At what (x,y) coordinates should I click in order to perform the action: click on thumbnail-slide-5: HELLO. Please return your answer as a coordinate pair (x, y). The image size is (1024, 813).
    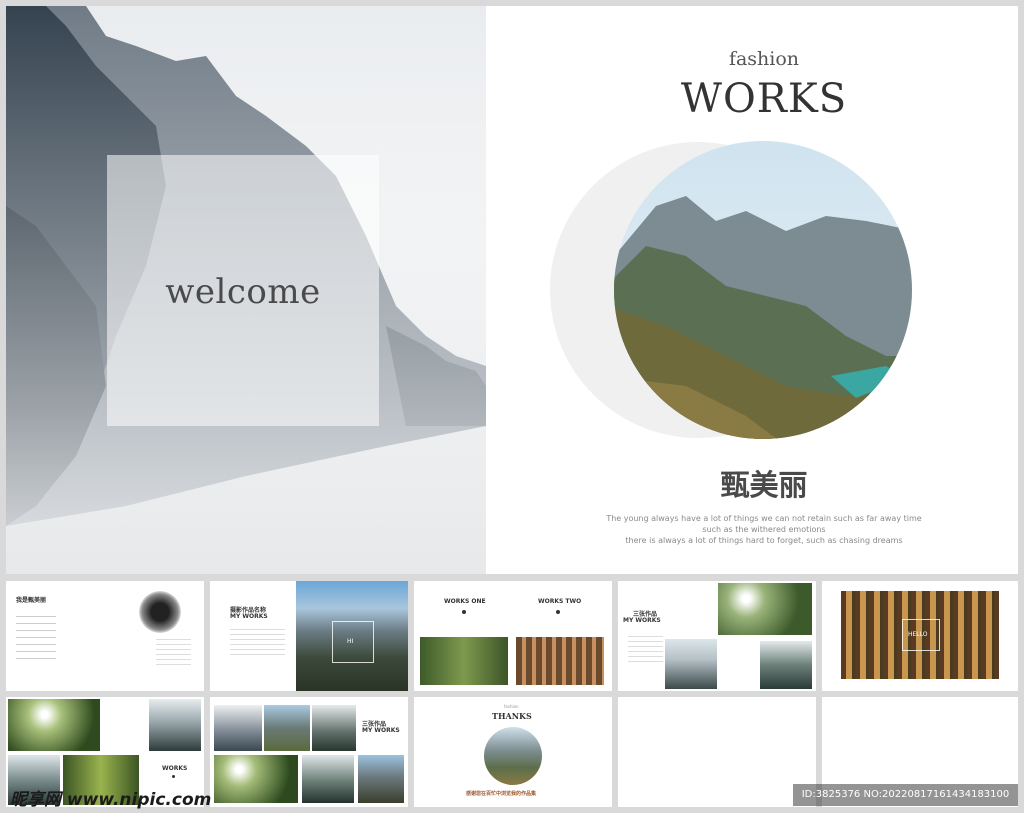
    Looking at the image, I should click on (920, 636).